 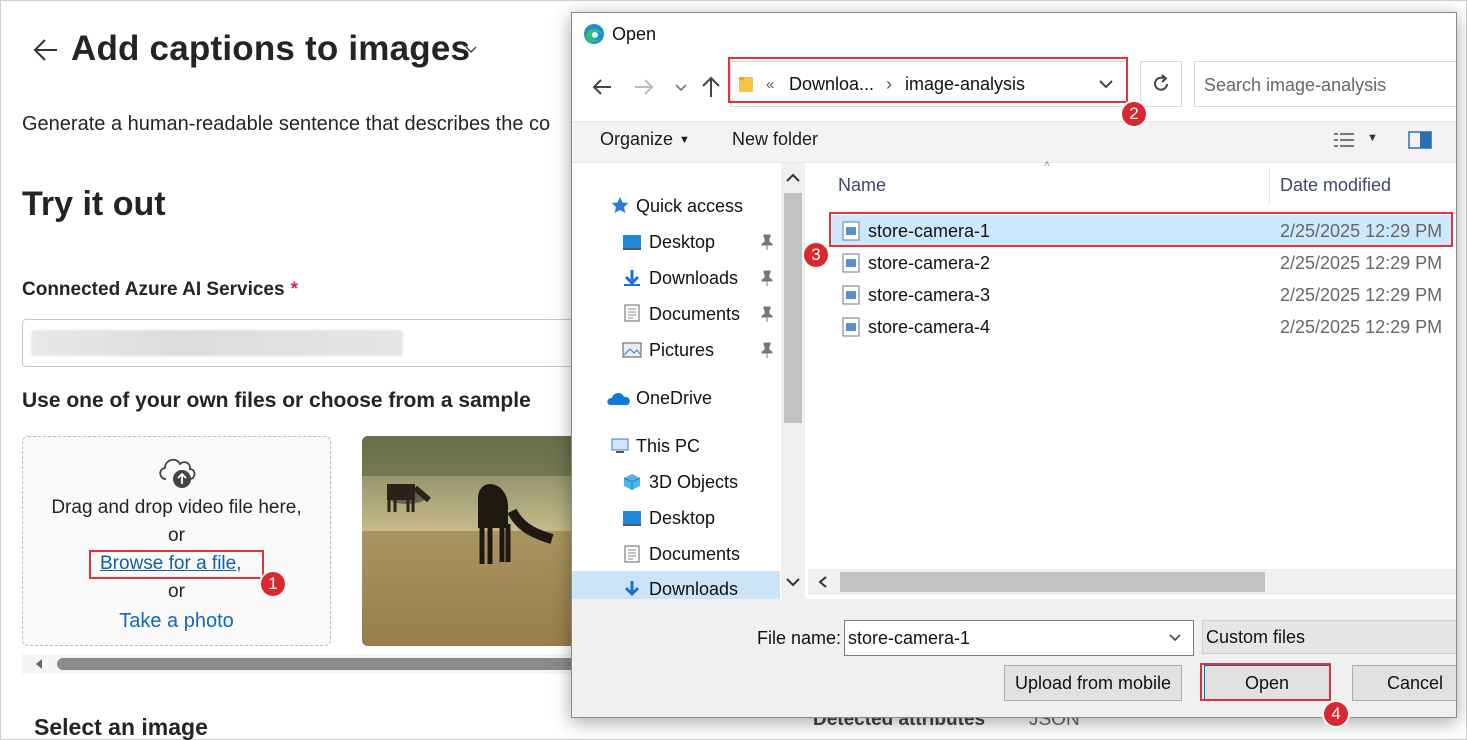 I want to click on scroll-down-icon, so click(x=793, y=582).